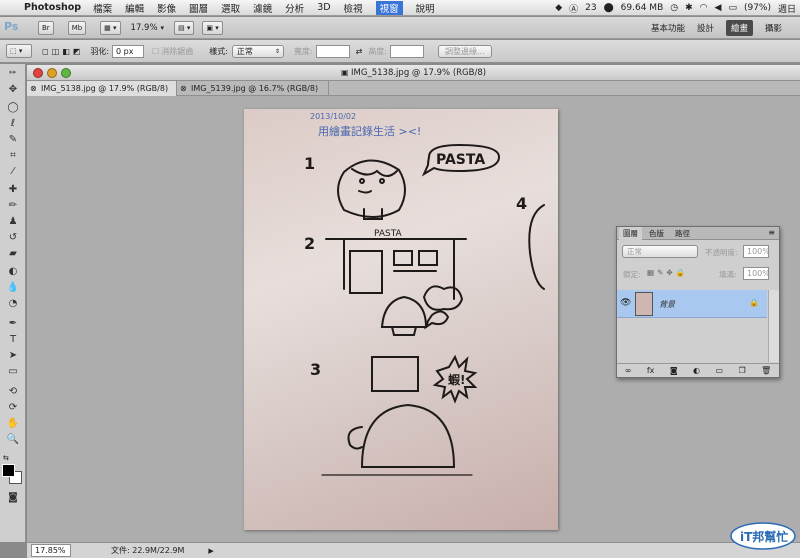  Describe the element at coordinates (13, 190) in the screenshot. I see `healing-brush-tool-icon: ✚` at that location.